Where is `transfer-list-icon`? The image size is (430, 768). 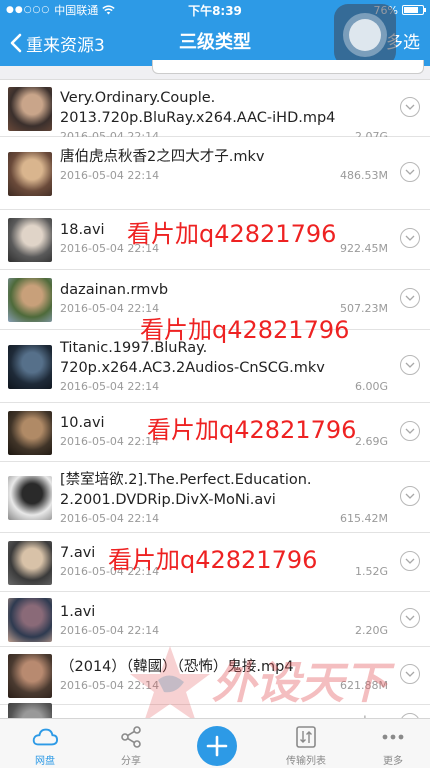
transfer-list-icon is located at coordinates (306, 737).